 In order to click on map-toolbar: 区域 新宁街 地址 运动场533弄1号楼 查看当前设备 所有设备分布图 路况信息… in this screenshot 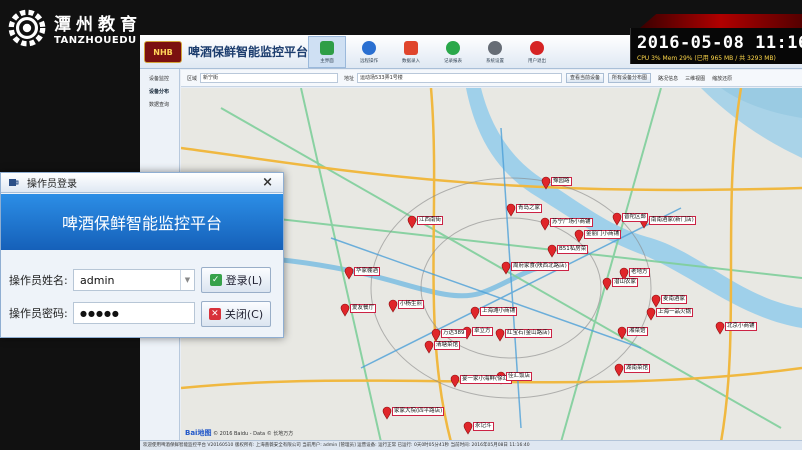, I will do `click(491, 78)`.